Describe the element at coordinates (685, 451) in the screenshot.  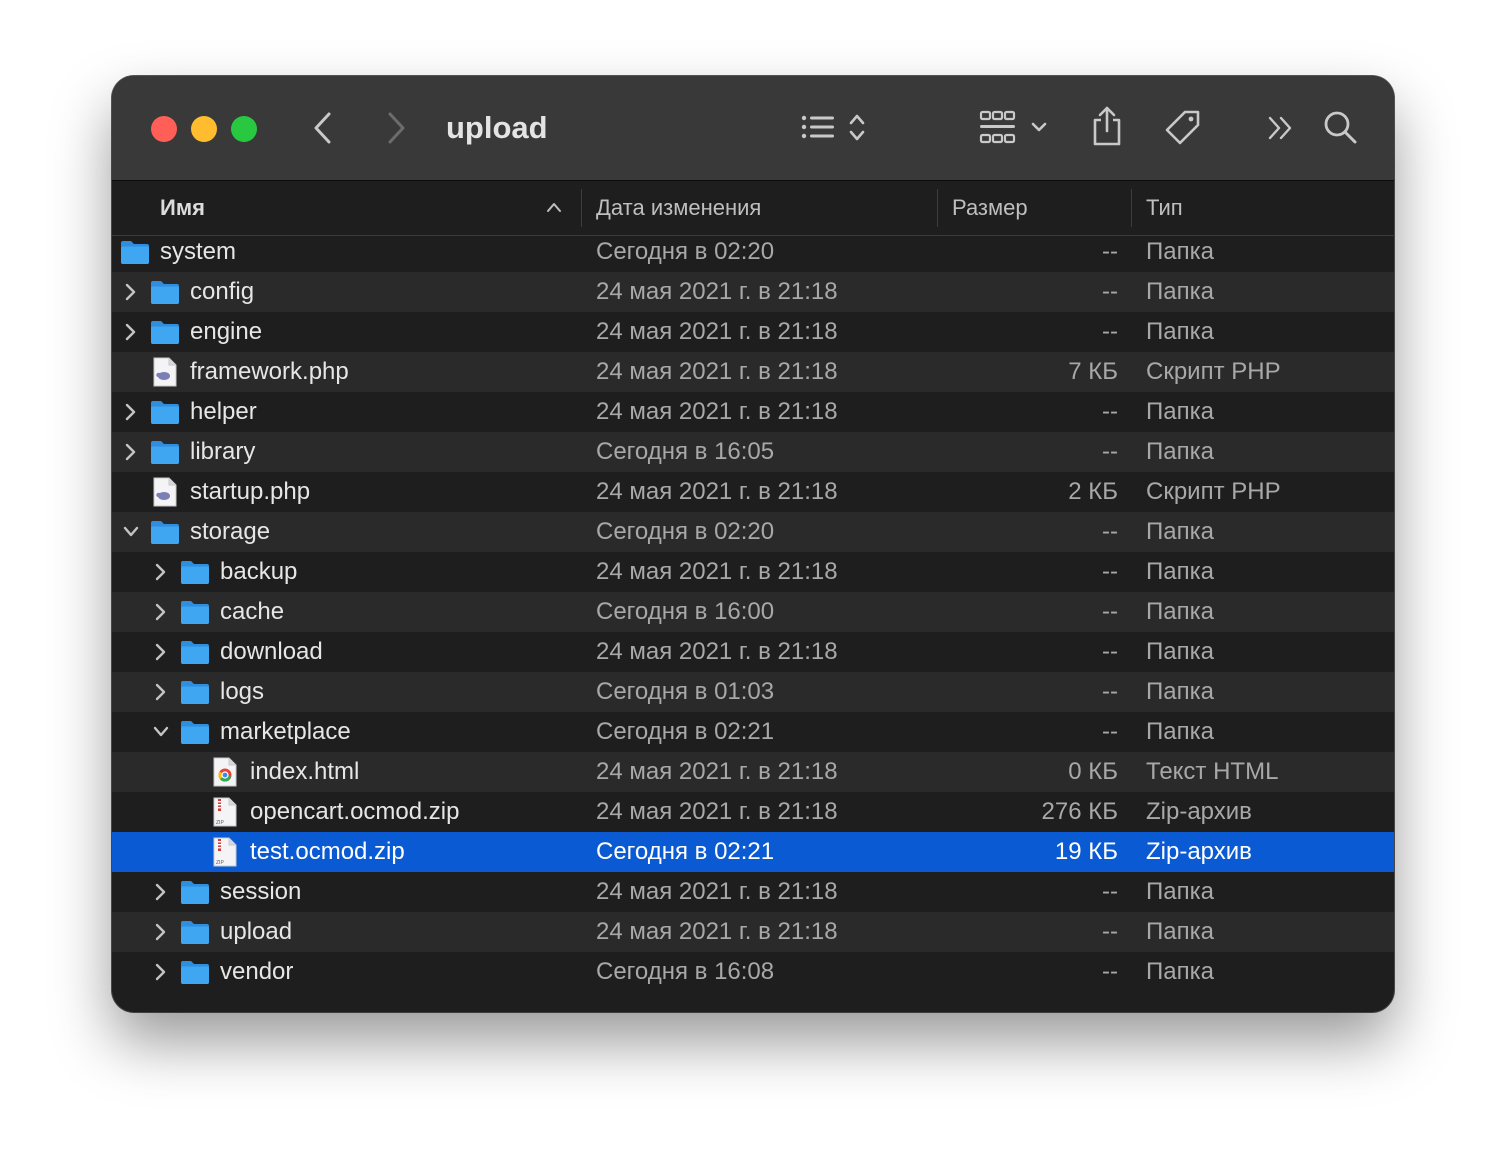
I see `file-date: Сегодня в 16:05` at that location.